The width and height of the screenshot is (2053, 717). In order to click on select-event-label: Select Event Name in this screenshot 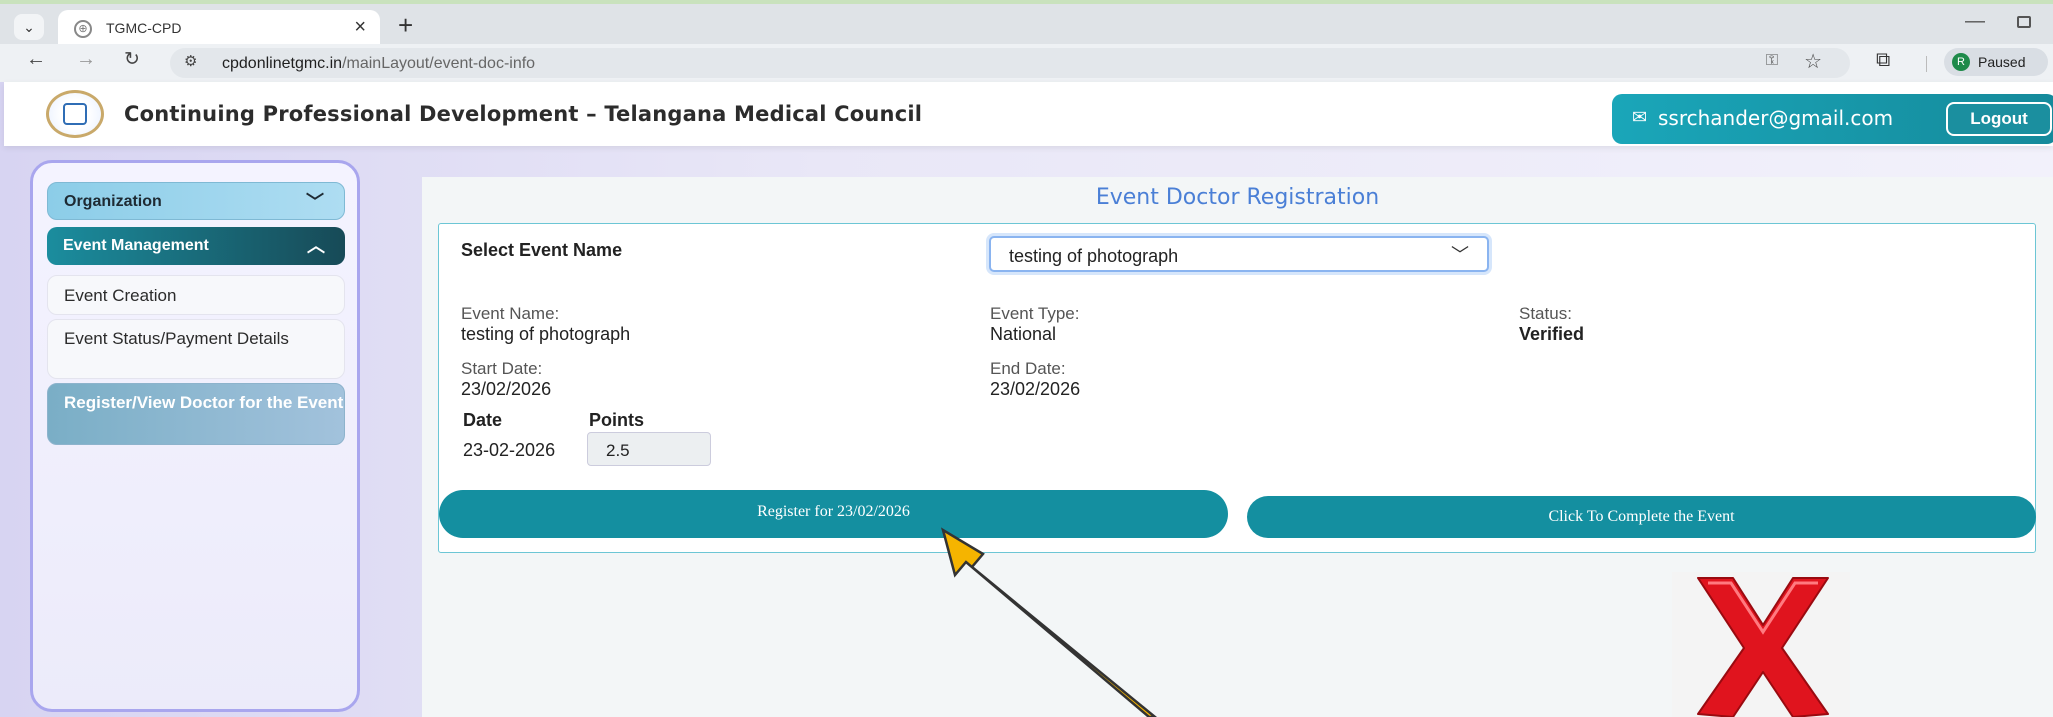, I will do `click(542, 250)`.